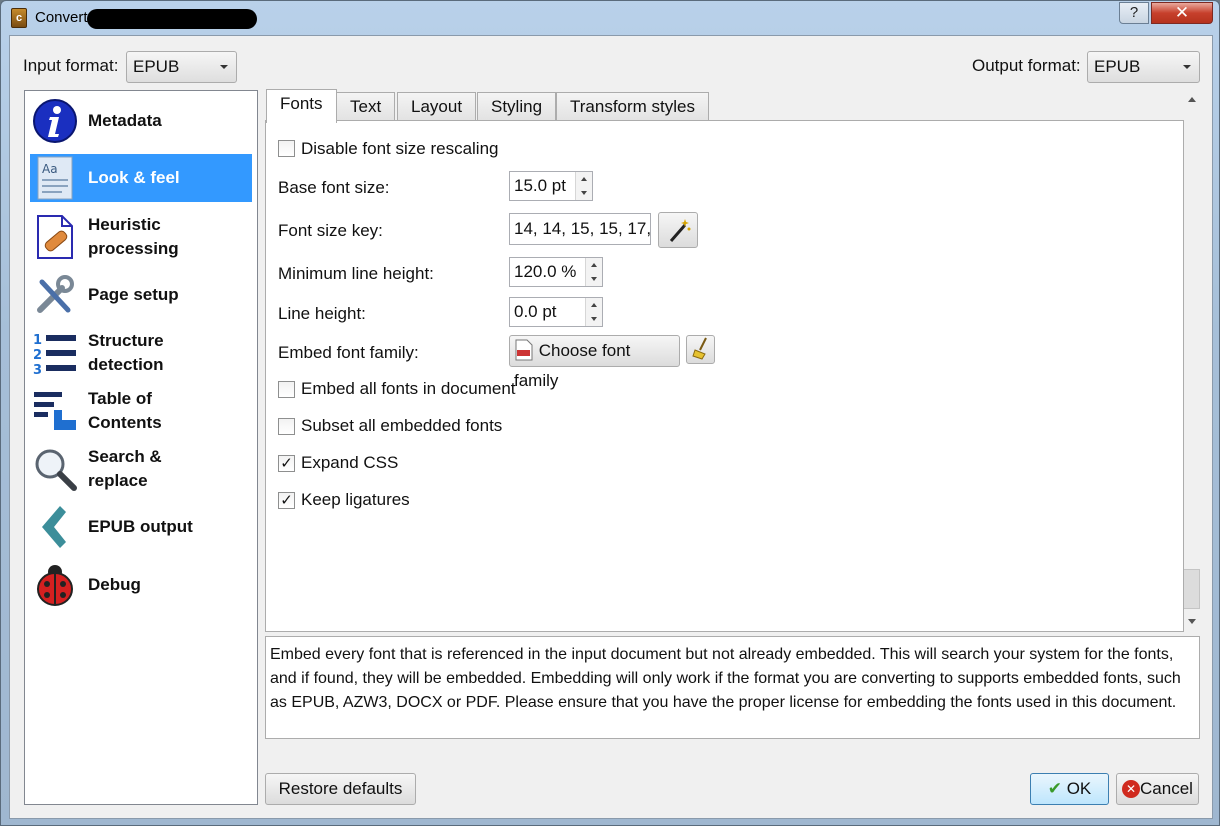 This screenshot has width=1220, height=826. I want to click on sidebar-item-metadata: Metadata, so click(141, 121).